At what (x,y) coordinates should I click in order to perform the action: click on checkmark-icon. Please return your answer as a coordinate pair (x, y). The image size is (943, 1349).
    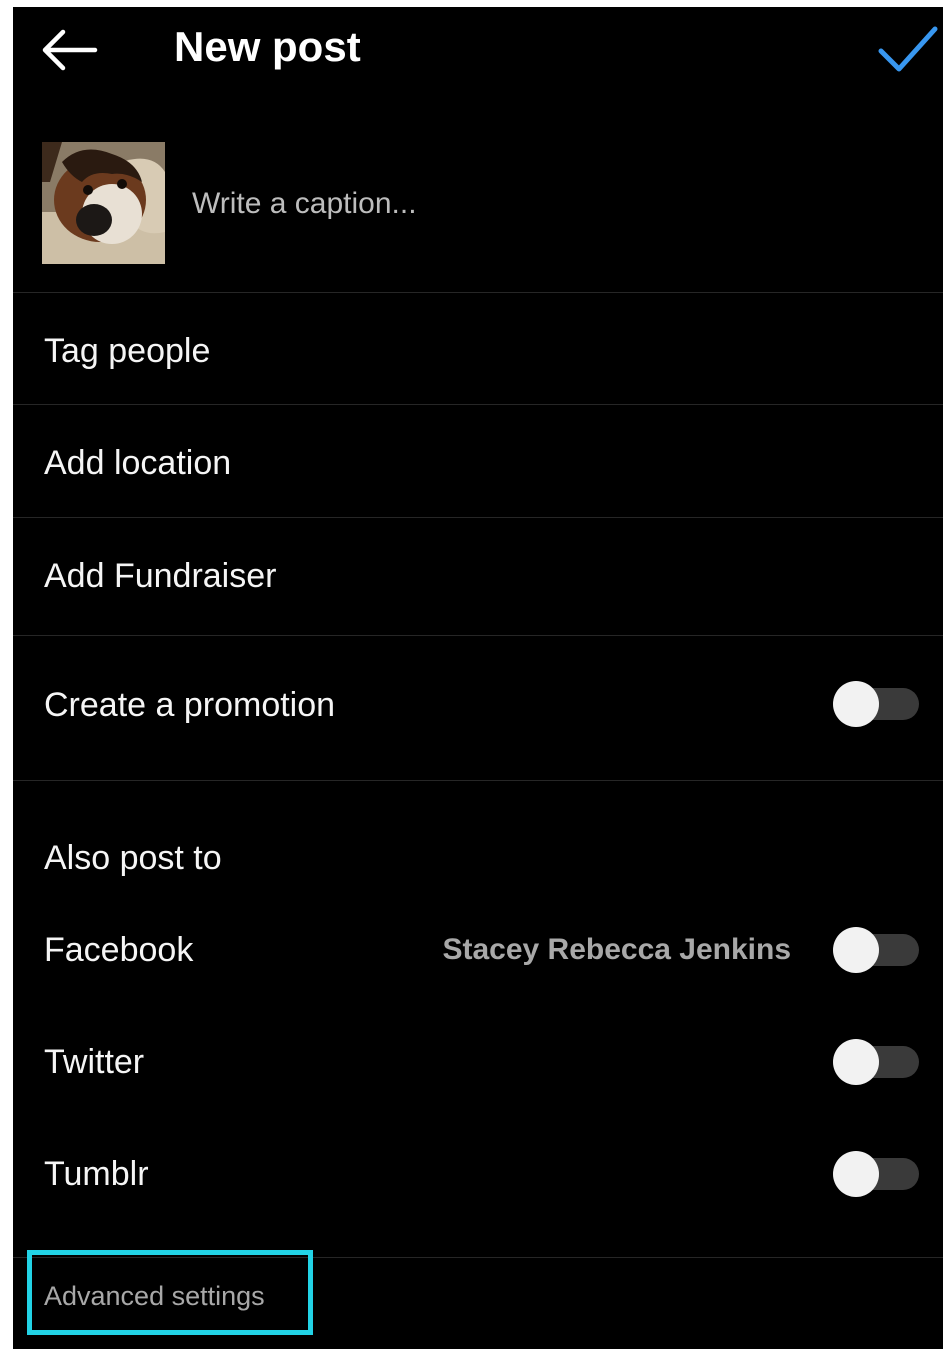
    Looking at the image, I should click on (908, 49).